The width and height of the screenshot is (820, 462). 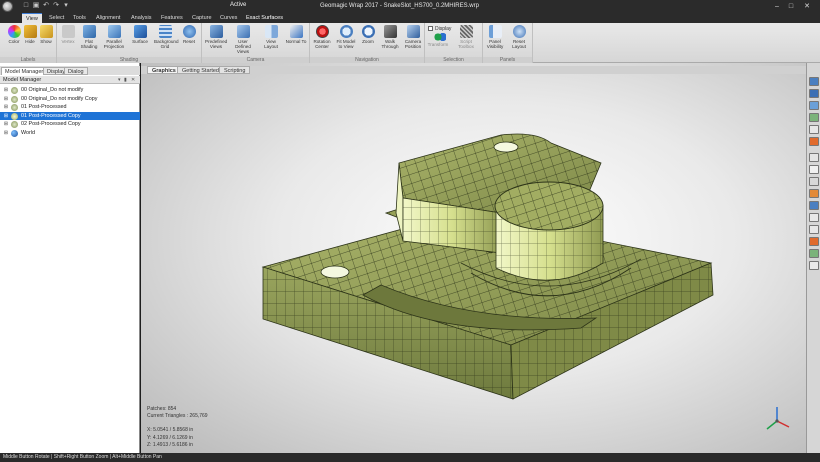 I want to click on predefined-views-button: Predefined Views, so click(x=216, y=40).